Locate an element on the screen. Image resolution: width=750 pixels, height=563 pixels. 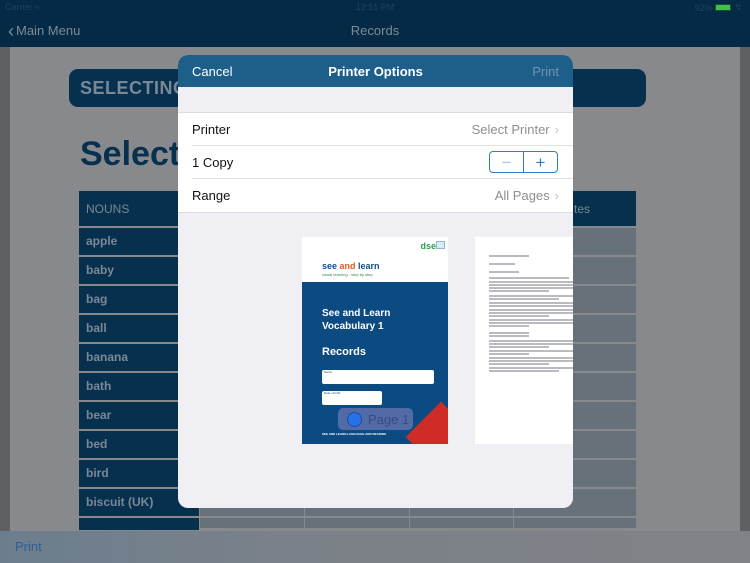
copies-row: 1 Copy − + is located at coordinates (382, 162).